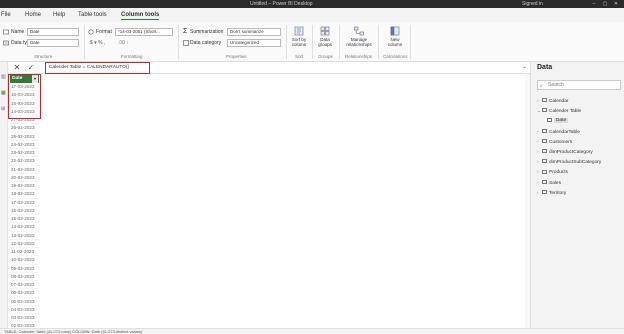 This screenshot has height=334, width=624. I want to click on table-row: 26-02-2023, so click(24, 128).